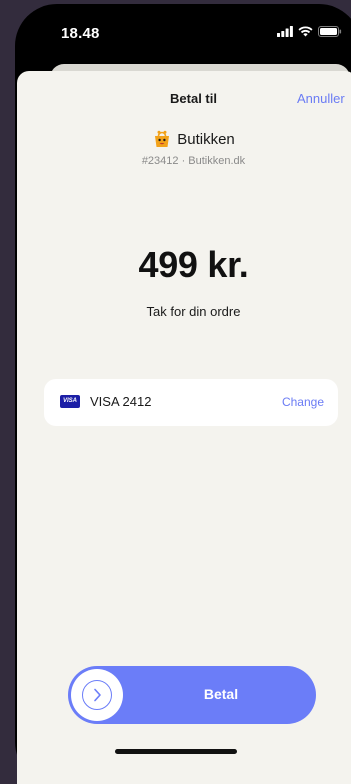 Image resolution: width=351 pixels, height=784 pixels. I want to click on change-card-button: Change, so click(303, 402).